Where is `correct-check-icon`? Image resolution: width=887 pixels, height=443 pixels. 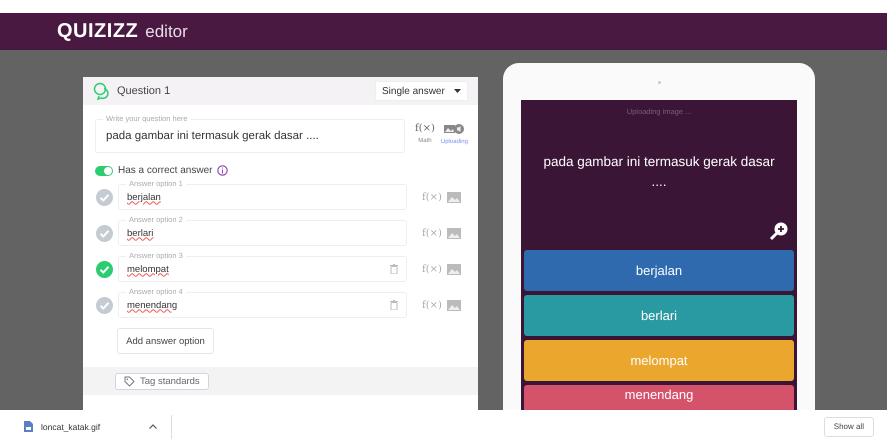
correct-check-icon is located at coordinates (104, 269).